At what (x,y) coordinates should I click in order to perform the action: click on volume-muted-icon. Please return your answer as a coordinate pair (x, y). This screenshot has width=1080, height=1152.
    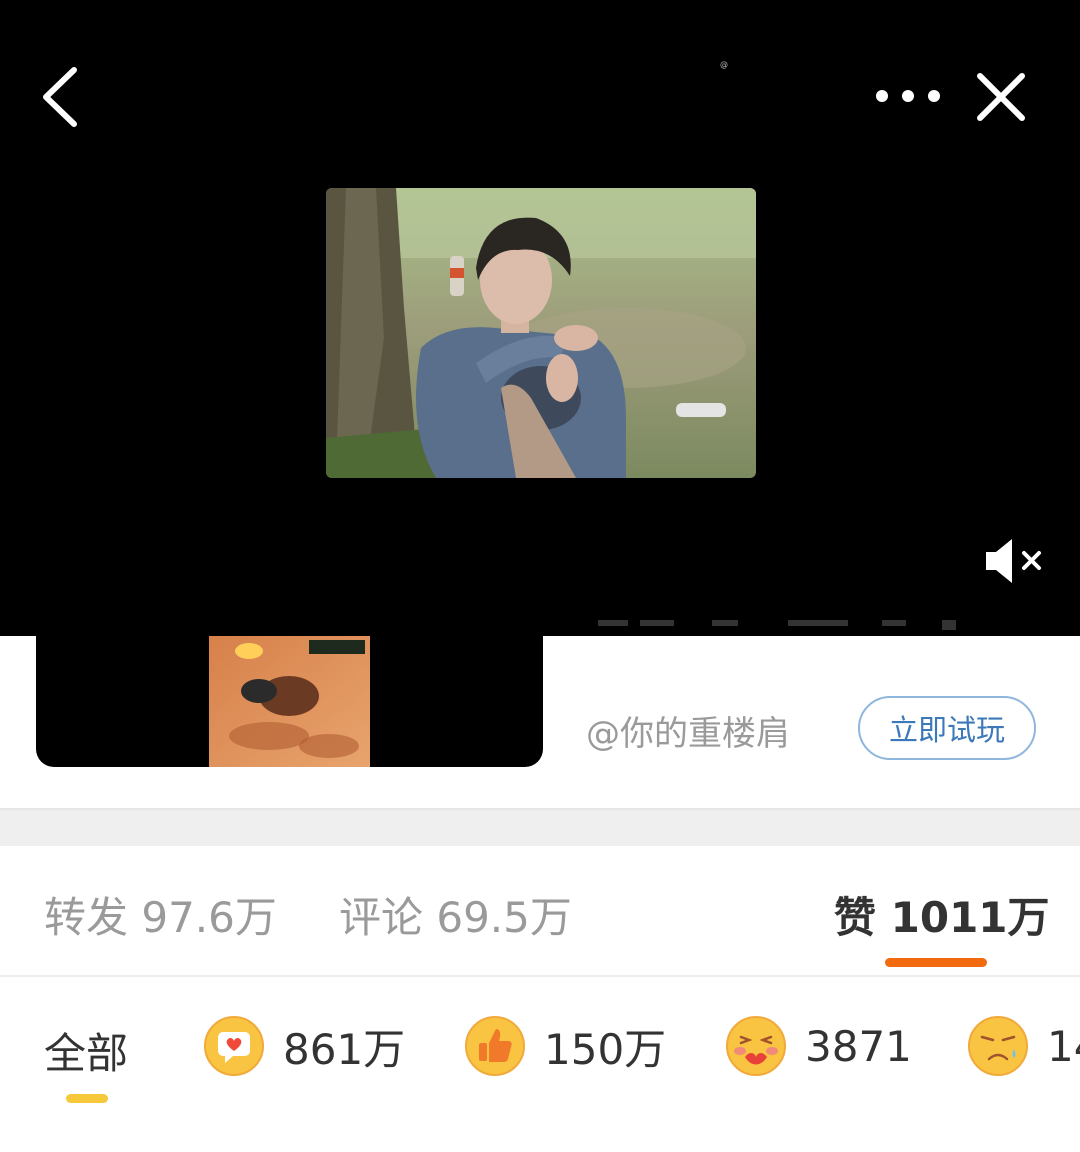
    Looking at the image, I should click on (1013, 561).